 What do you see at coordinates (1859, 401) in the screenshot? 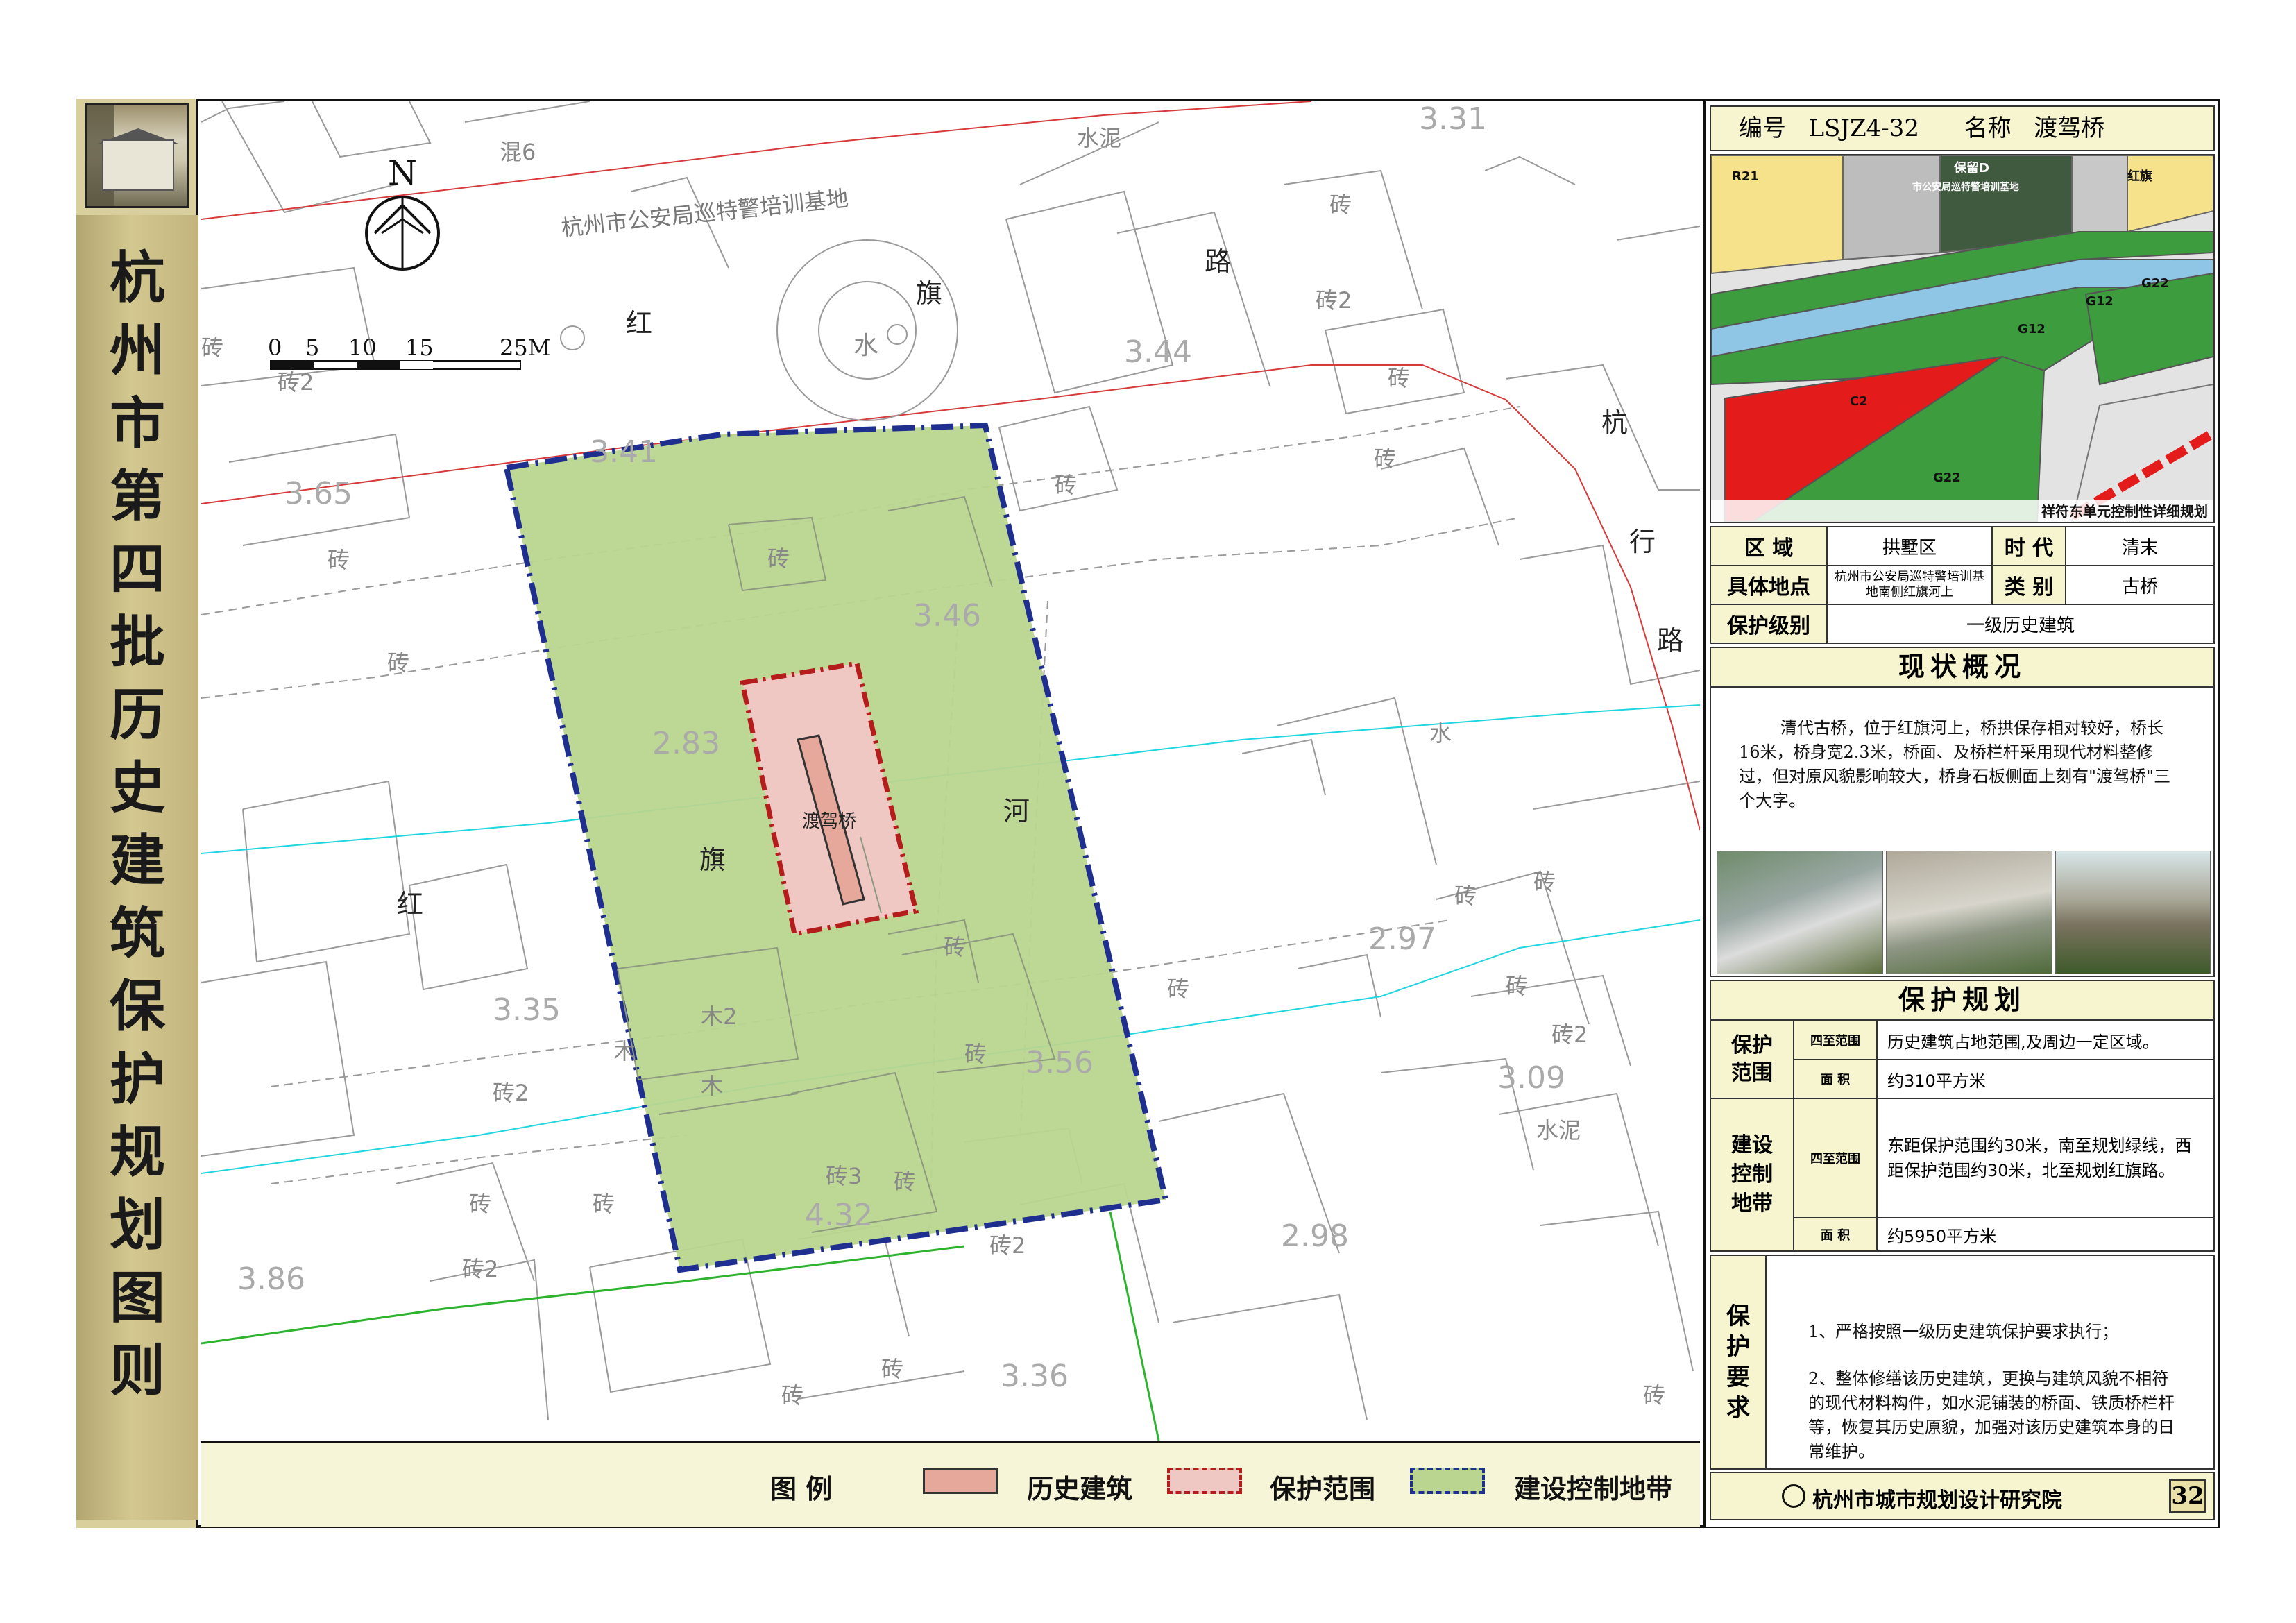
I see `plan-label: C2` at bounding box center [1859, 401].